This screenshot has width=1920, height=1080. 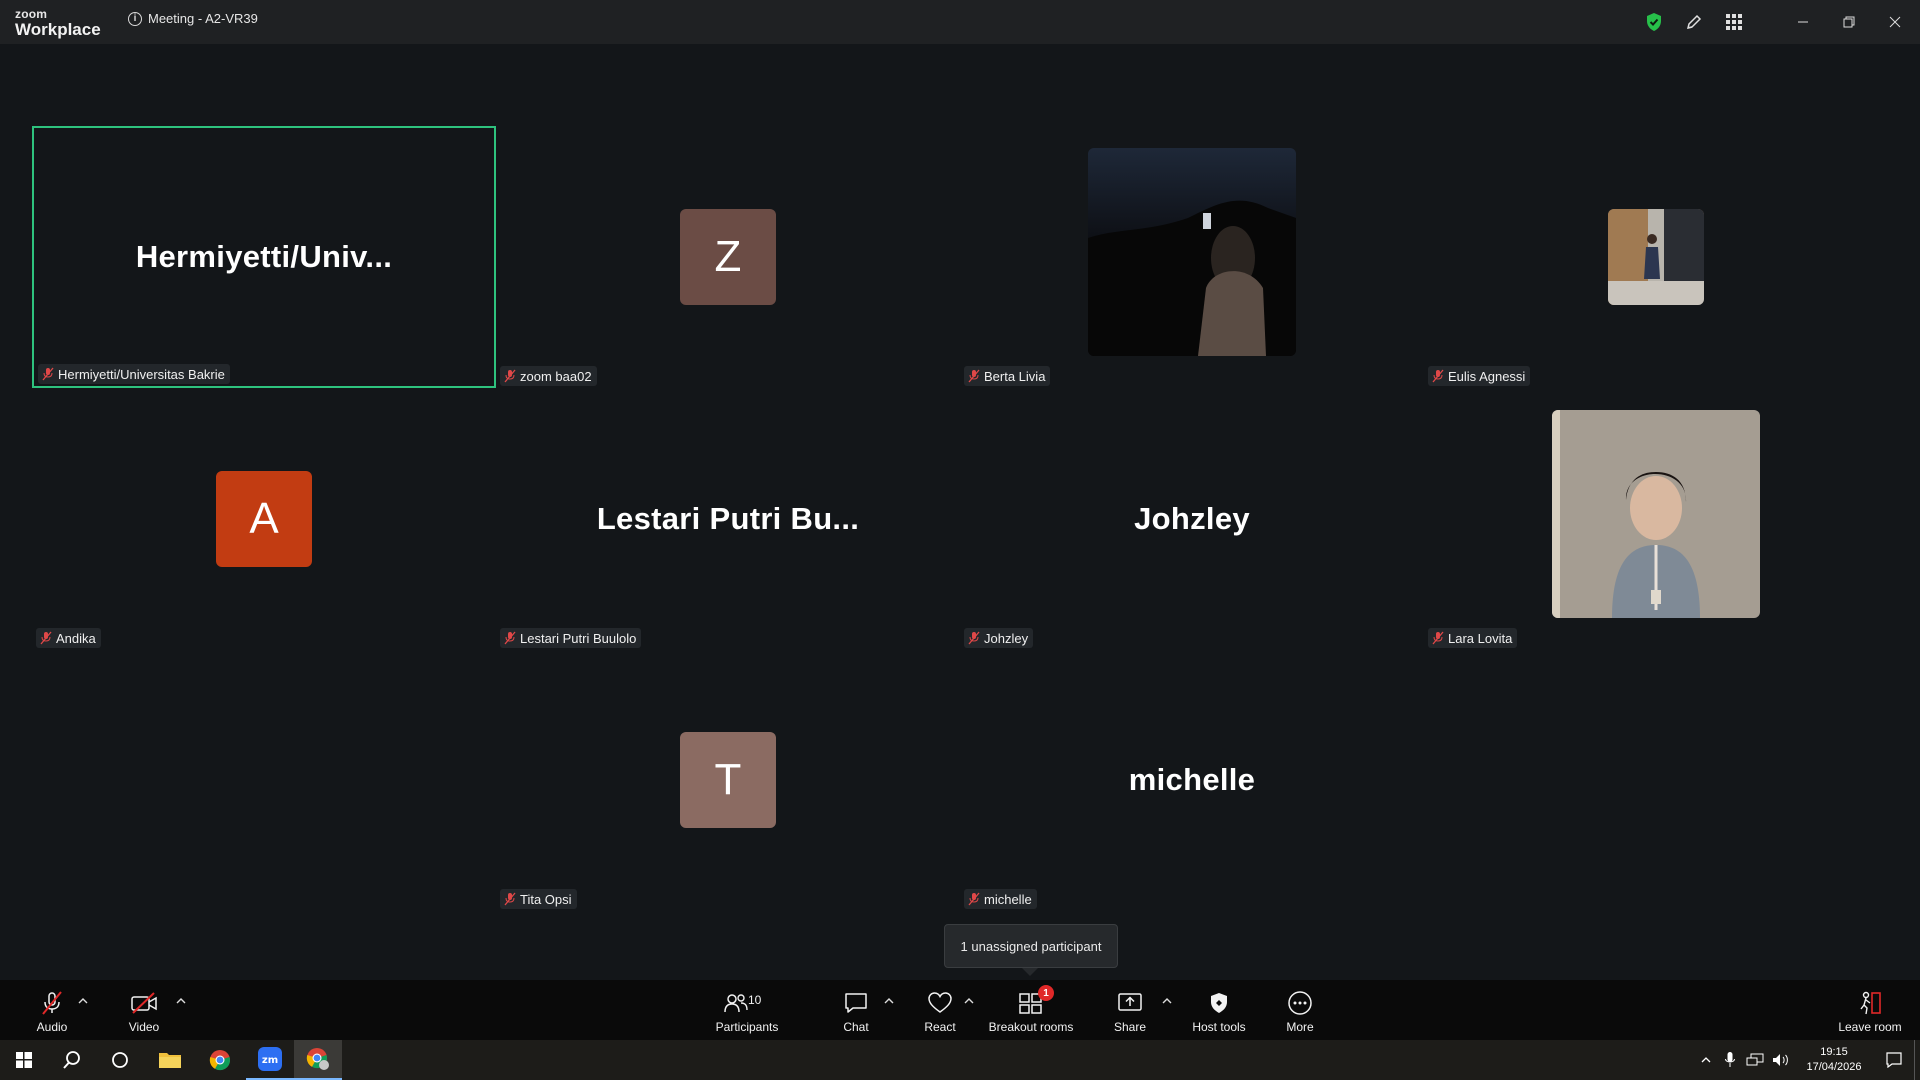 What do you see at coordinates (960, 1060) in the screenshot?
I see `windows-taskbar: zm 19:15 17/04/2026` at bounding box center [960, 1060].